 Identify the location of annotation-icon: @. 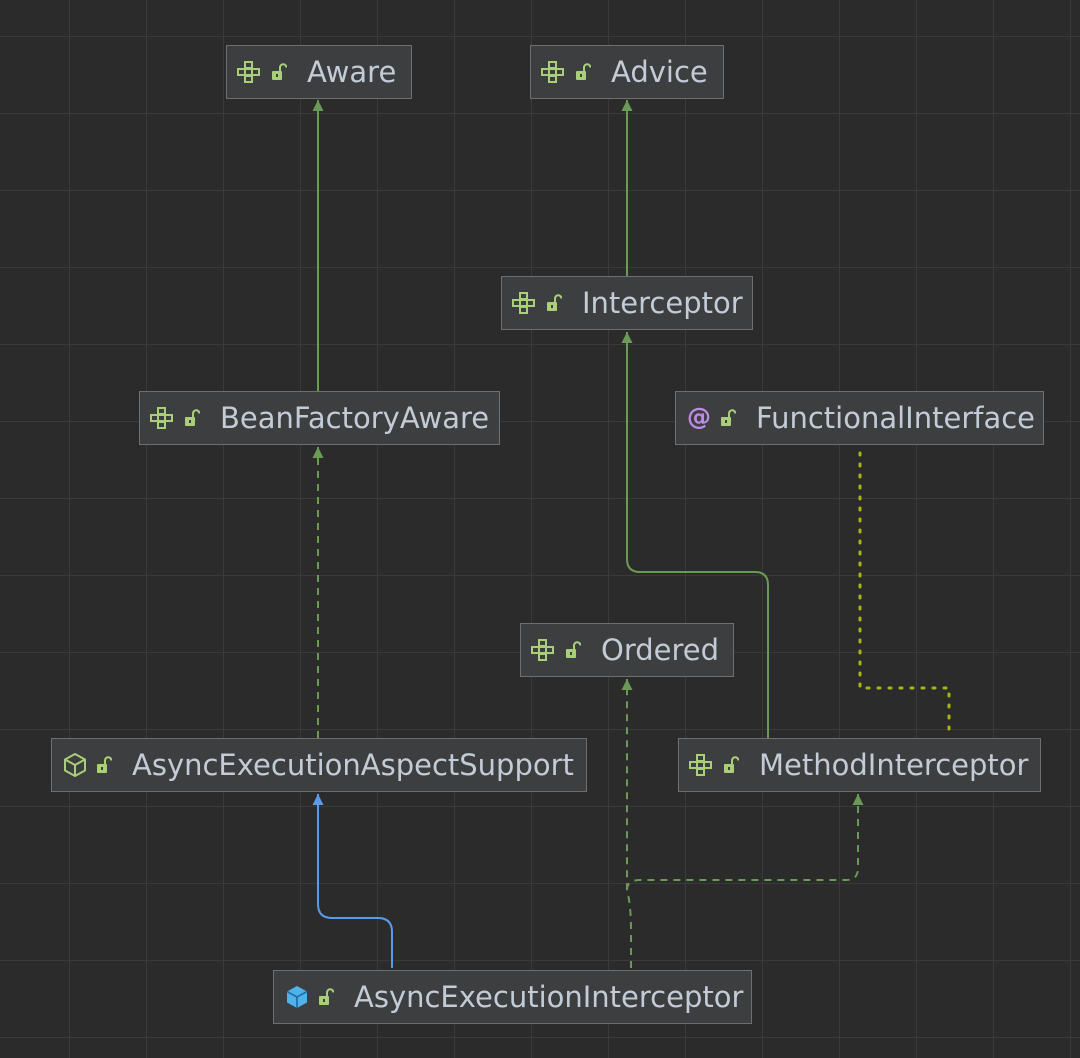
(699, 418).